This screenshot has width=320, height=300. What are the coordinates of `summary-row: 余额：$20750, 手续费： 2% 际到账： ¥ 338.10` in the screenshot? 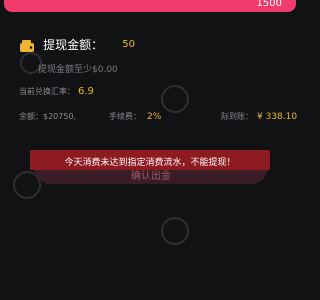 It's located at (158, 116).